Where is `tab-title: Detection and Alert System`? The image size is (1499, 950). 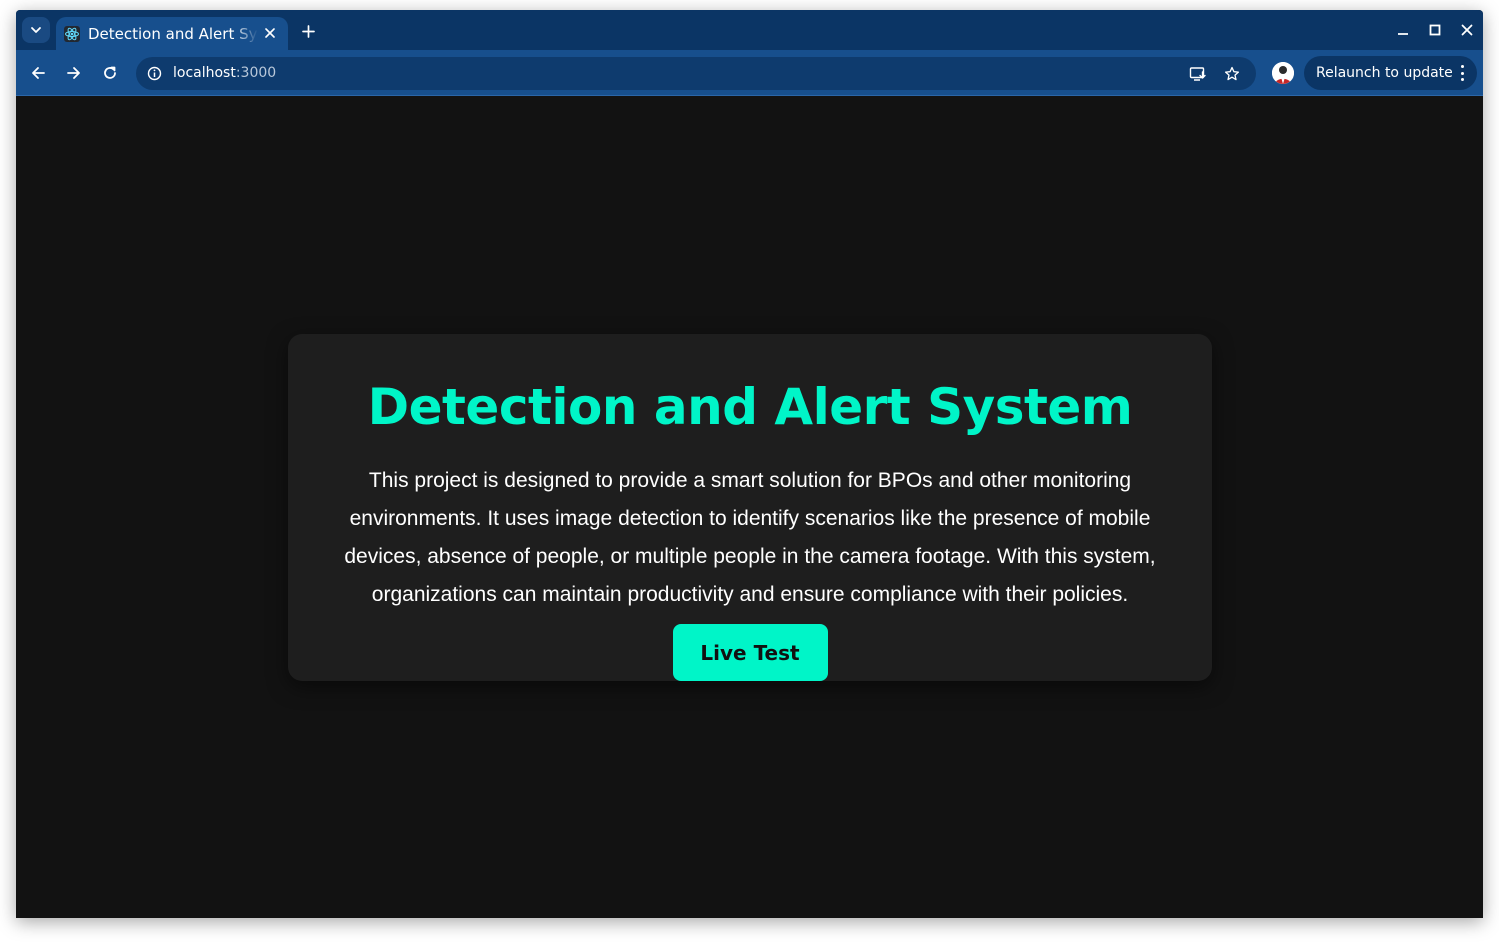
tab-title: Detection and Alert System is located at coordinates (173, 33).